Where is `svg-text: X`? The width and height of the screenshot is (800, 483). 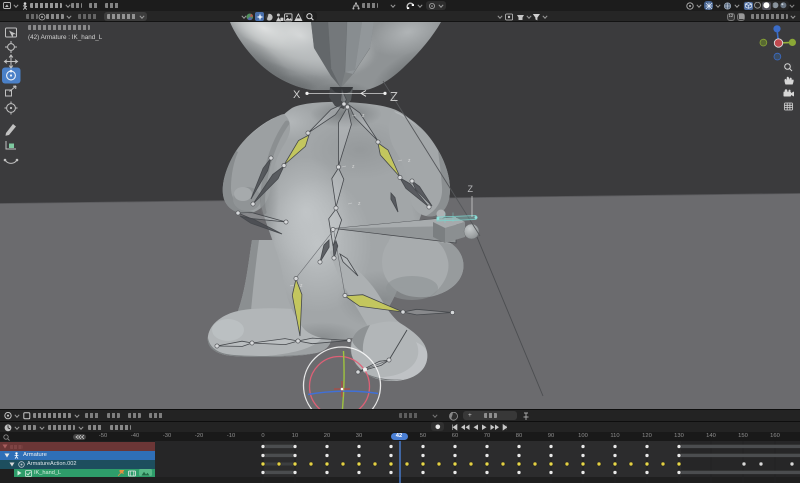
svg-text: X is located at coordinates (297, 95).